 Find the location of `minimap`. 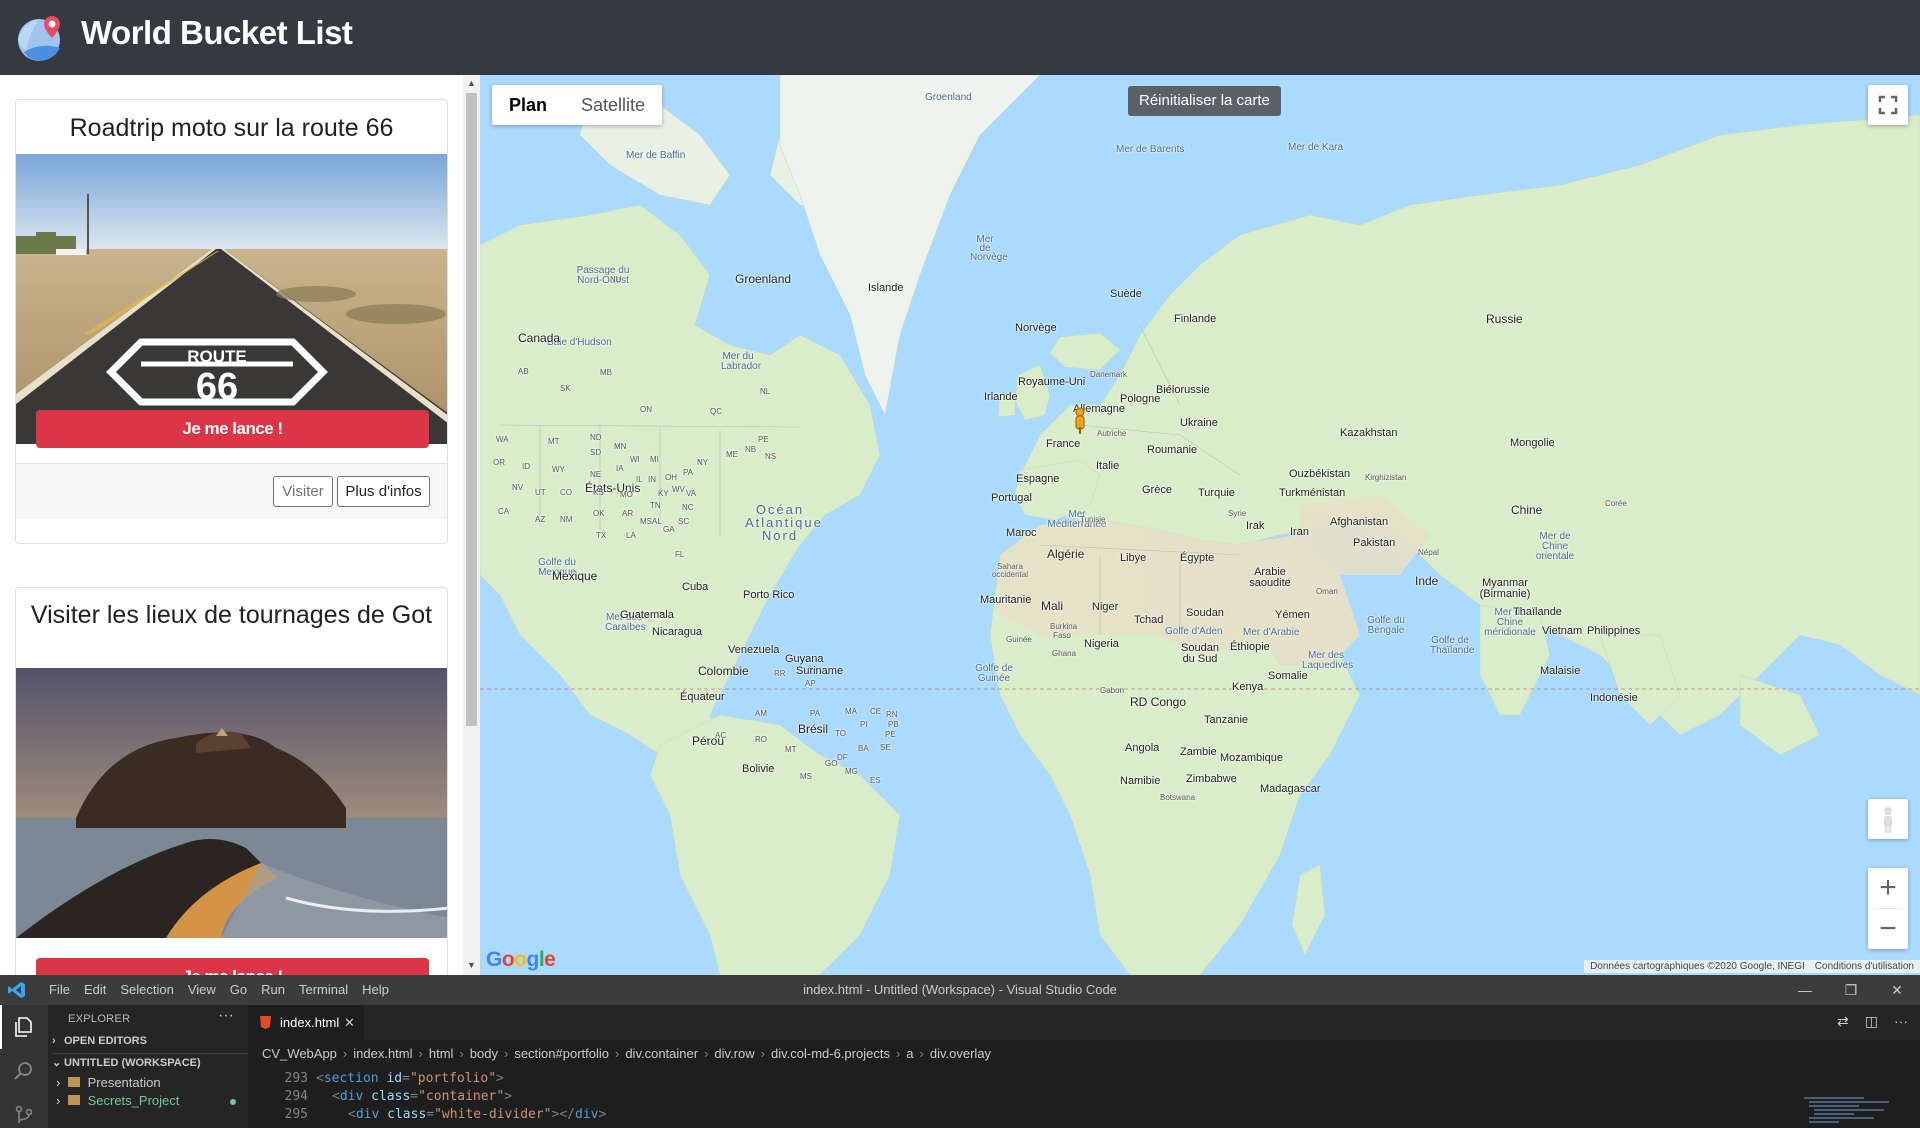

minimap is located at coordinates (1854, 1111).